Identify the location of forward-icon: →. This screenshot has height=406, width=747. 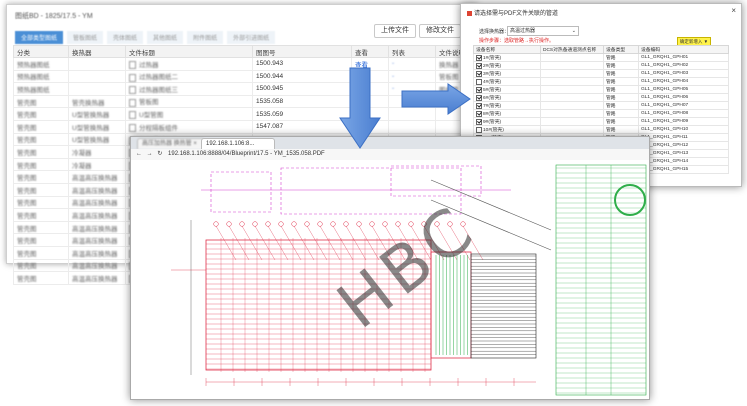
(150, 154).